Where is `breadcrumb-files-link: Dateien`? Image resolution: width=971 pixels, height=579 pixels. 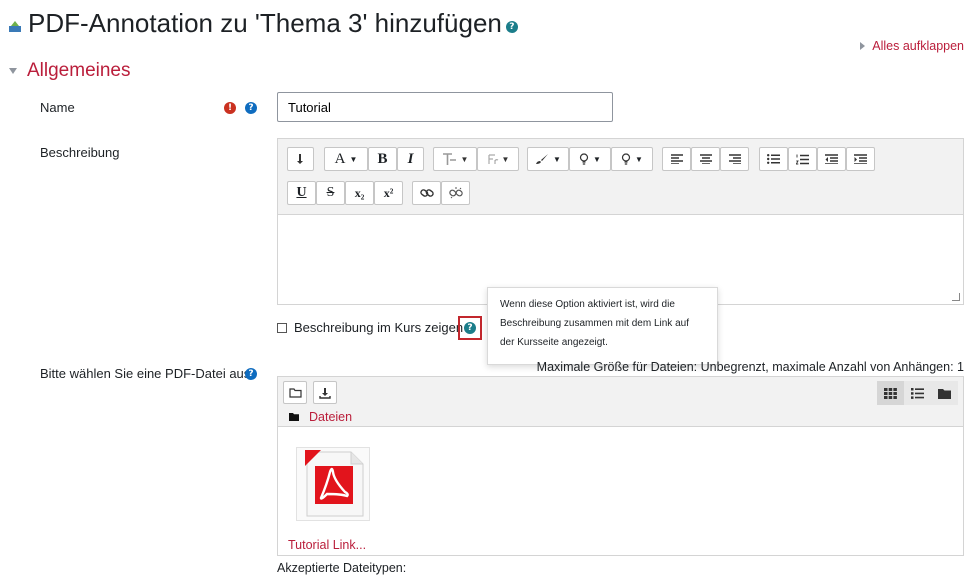 breadcrumb-files-link: Dateien is located at coordinates (330, 417).